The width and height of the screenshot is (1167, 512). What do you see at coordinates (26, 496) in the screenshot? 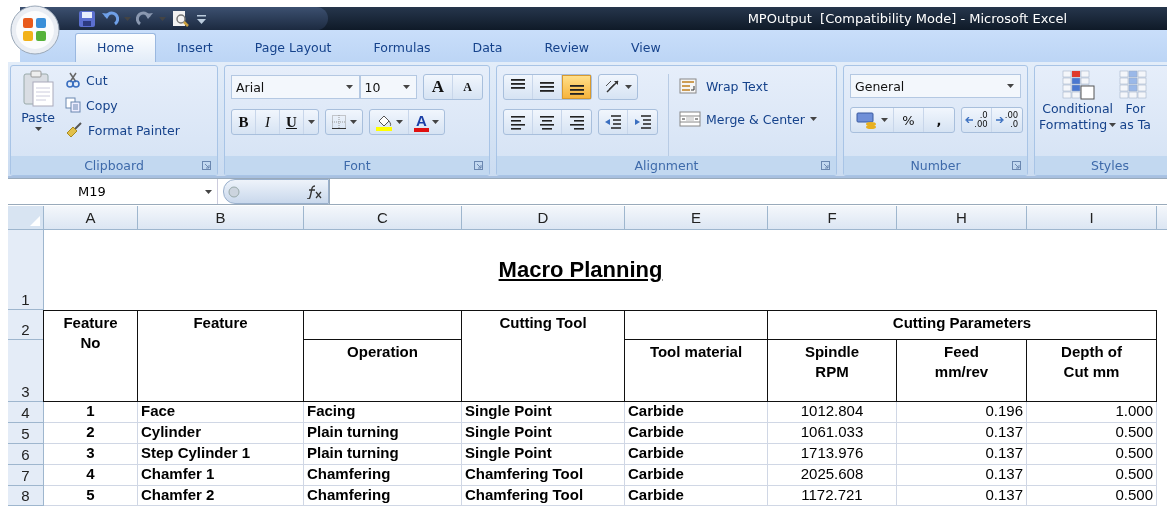
I see `row-header: 8` at bounding box center [26, 496].